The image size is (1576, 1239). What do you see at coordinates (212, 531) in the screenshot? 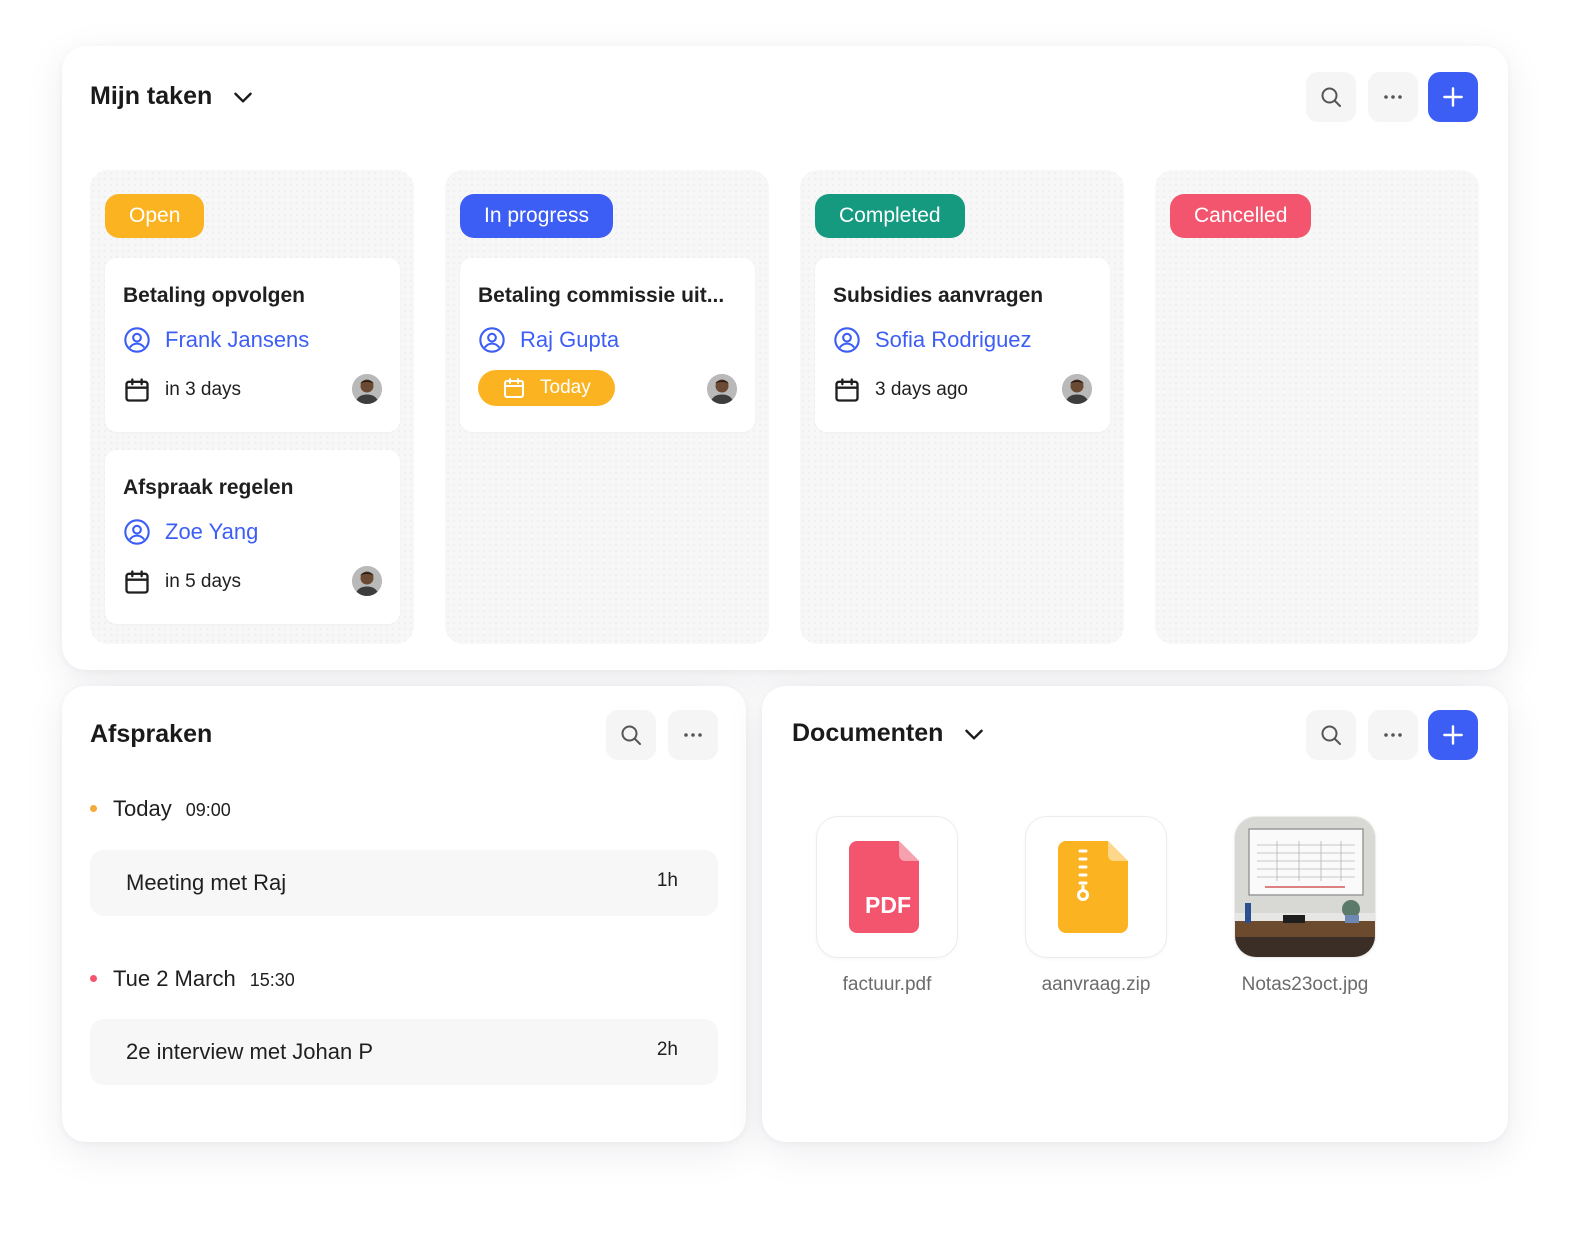
I see `assignee-name: Zoe Yang` at bounding box center [212, 531].